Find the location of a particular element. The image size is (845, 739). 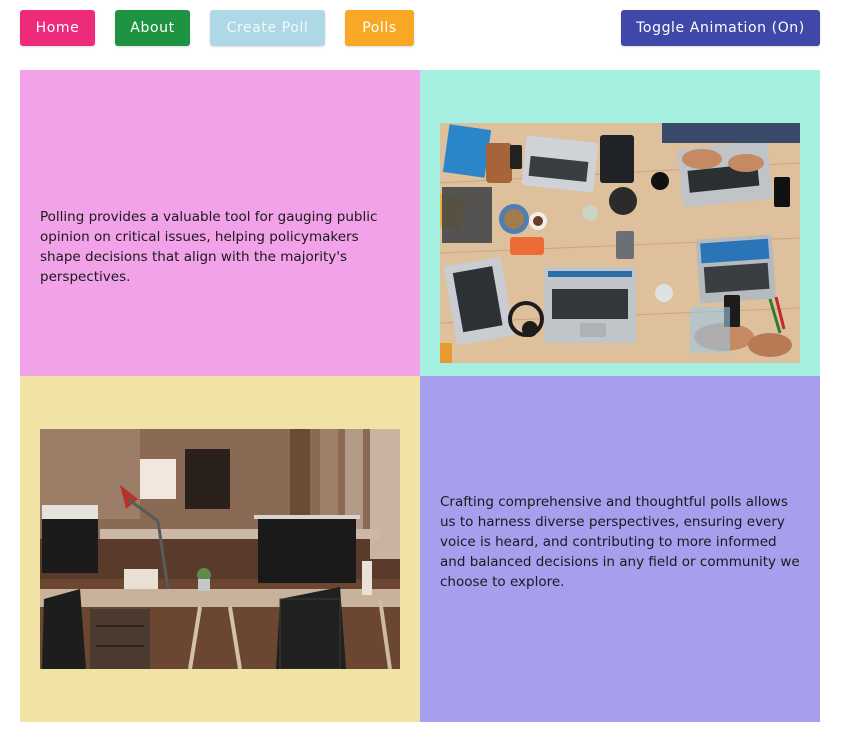

polls-button: Polls is located at coordinates (379, 28).